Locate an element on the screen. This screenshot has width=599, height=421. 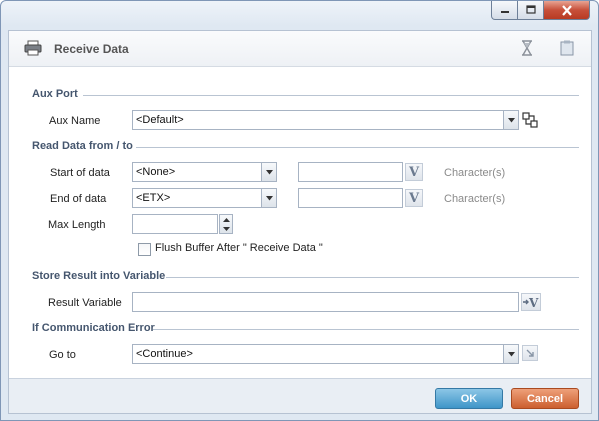
end-of-data-label: End of data is located at coordinates (78, 199).